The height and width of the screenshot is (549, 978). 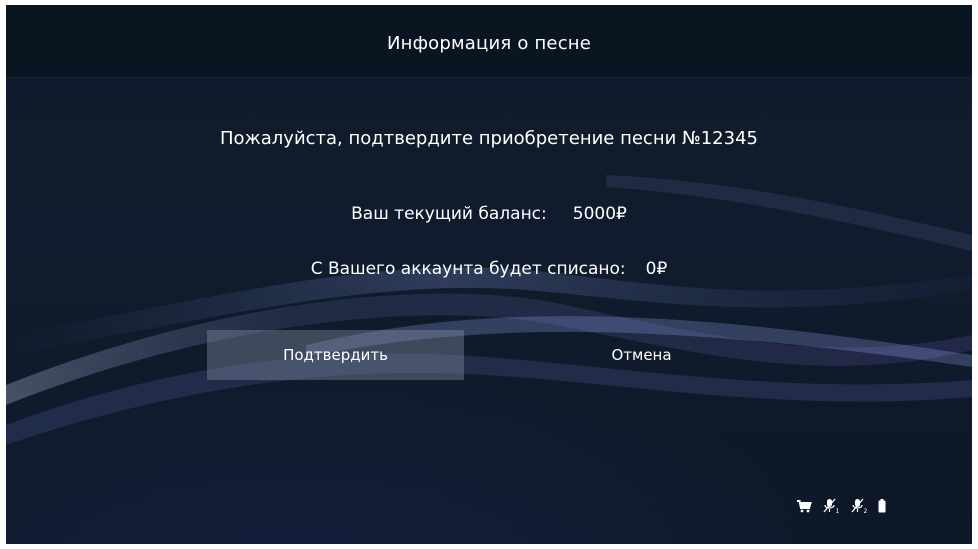 What do you see at coordinates (882, 506) in the screenshot?
I see `battery-icon` at bounding box center [882, 506].